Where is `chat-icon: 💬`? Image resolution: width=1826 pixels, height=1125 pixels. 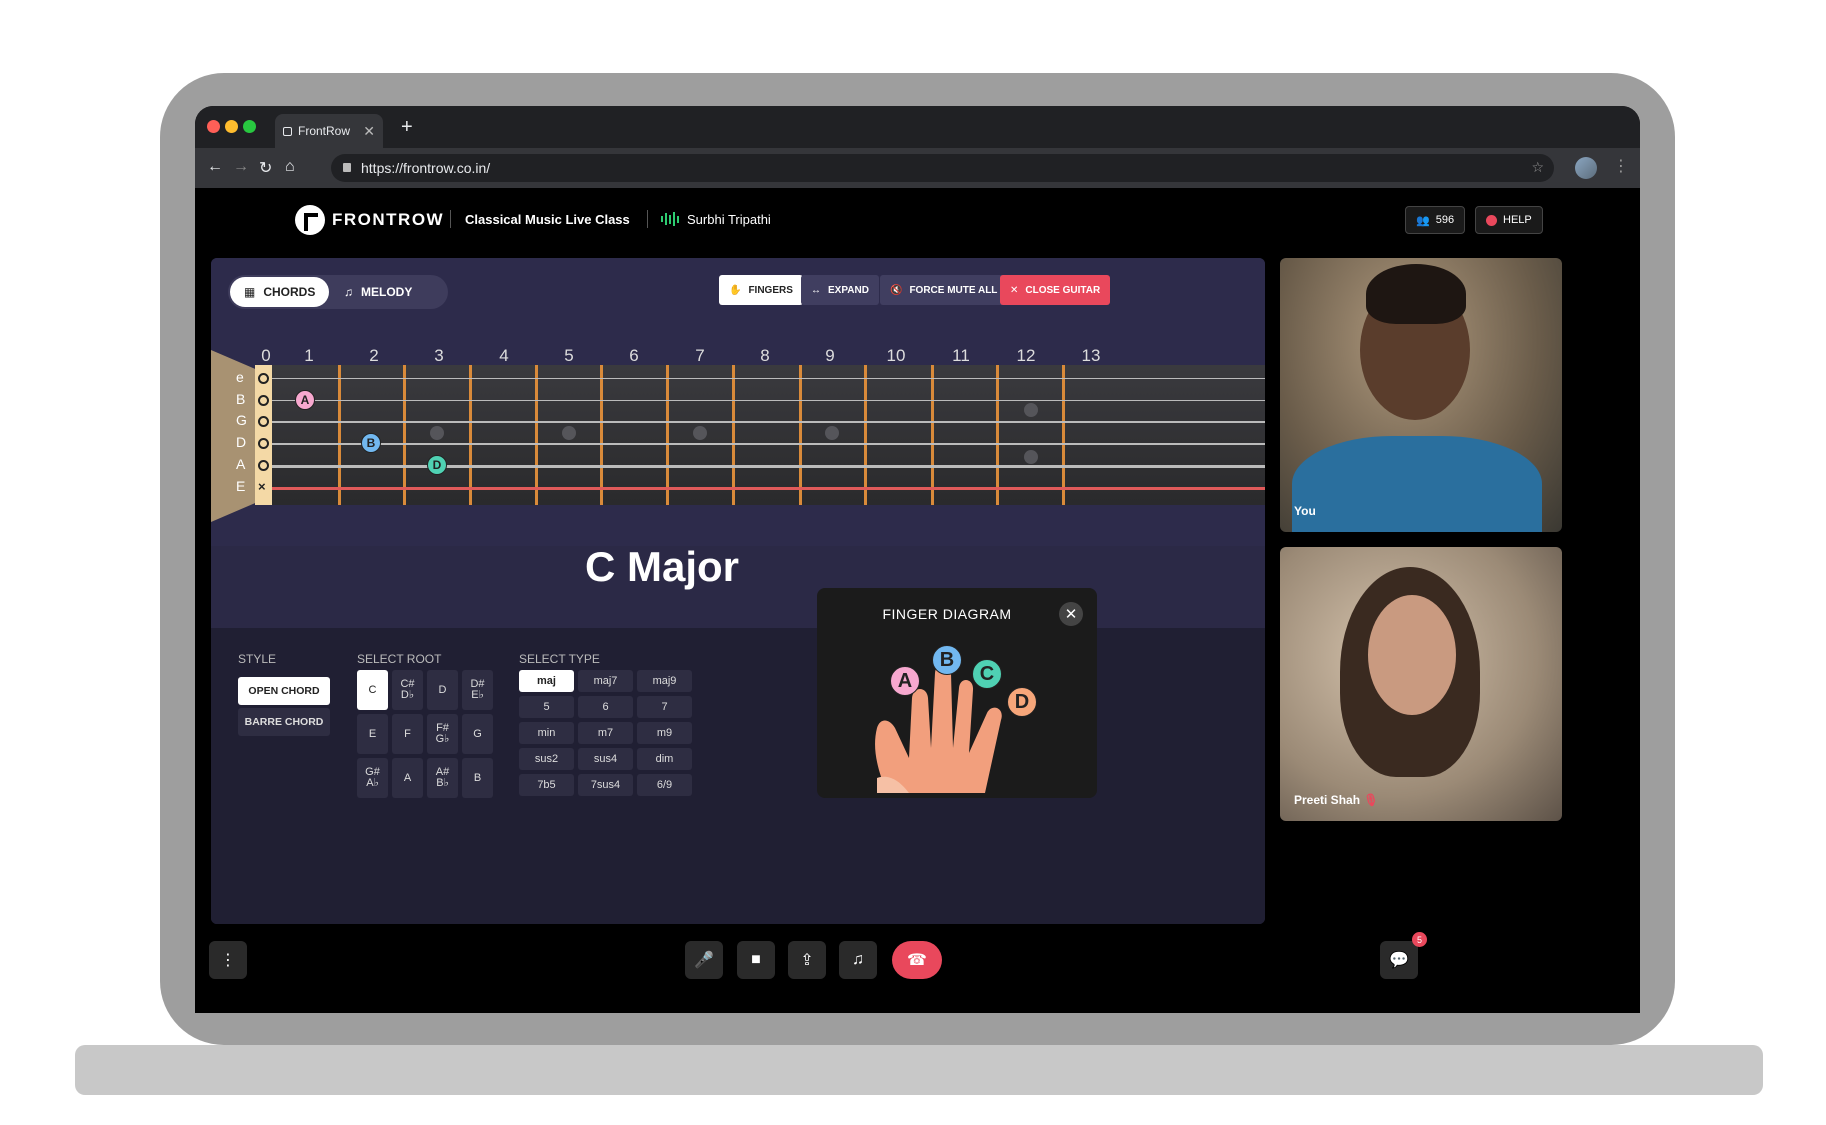 chat-icon: 💬 is located at coordinates (1399, 960).